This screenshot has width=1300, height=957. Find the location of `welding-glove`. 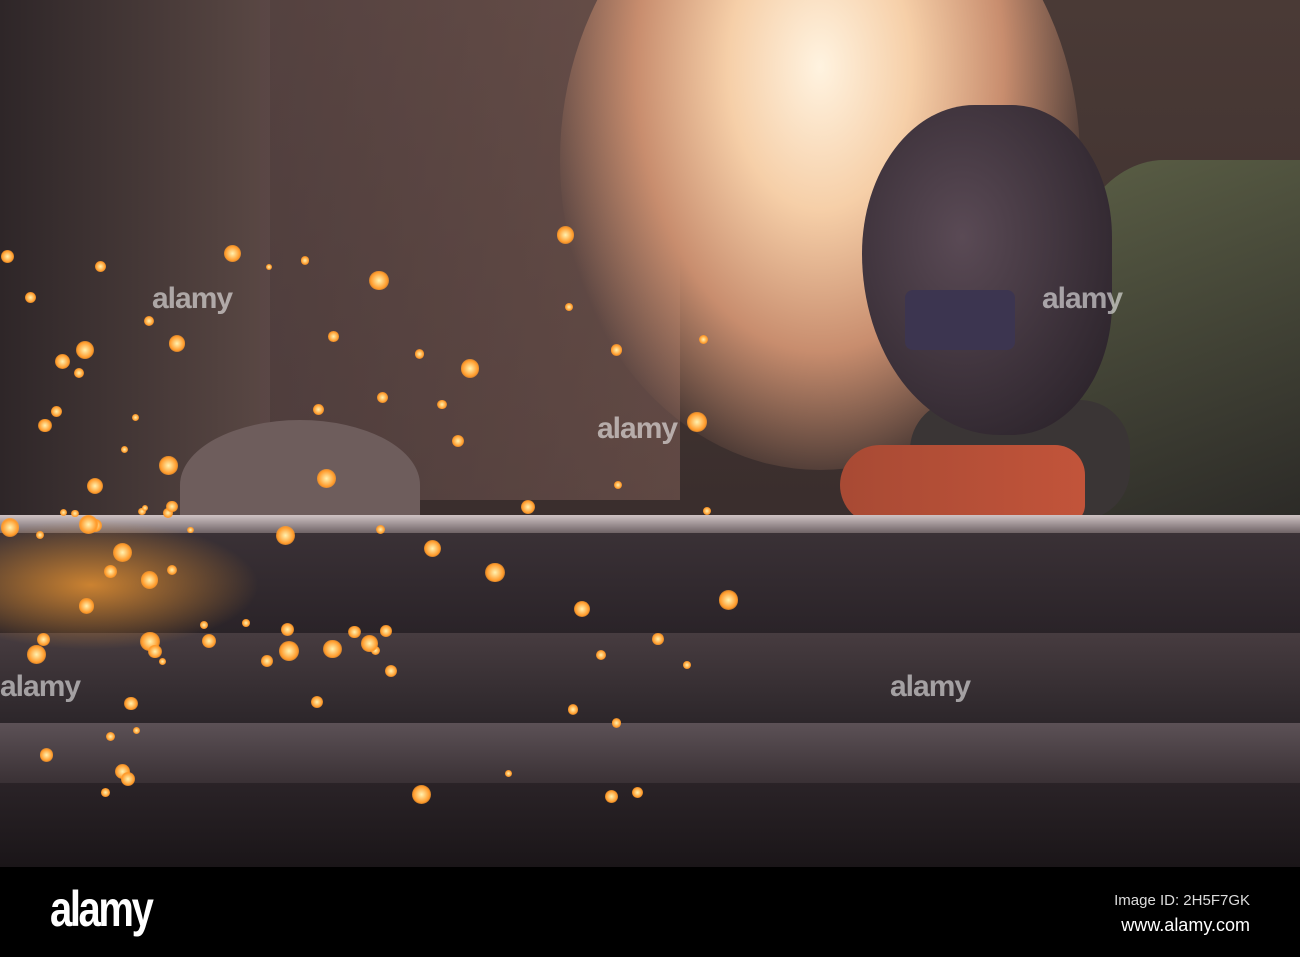

welding-glove is located at coordinates (962, 485).